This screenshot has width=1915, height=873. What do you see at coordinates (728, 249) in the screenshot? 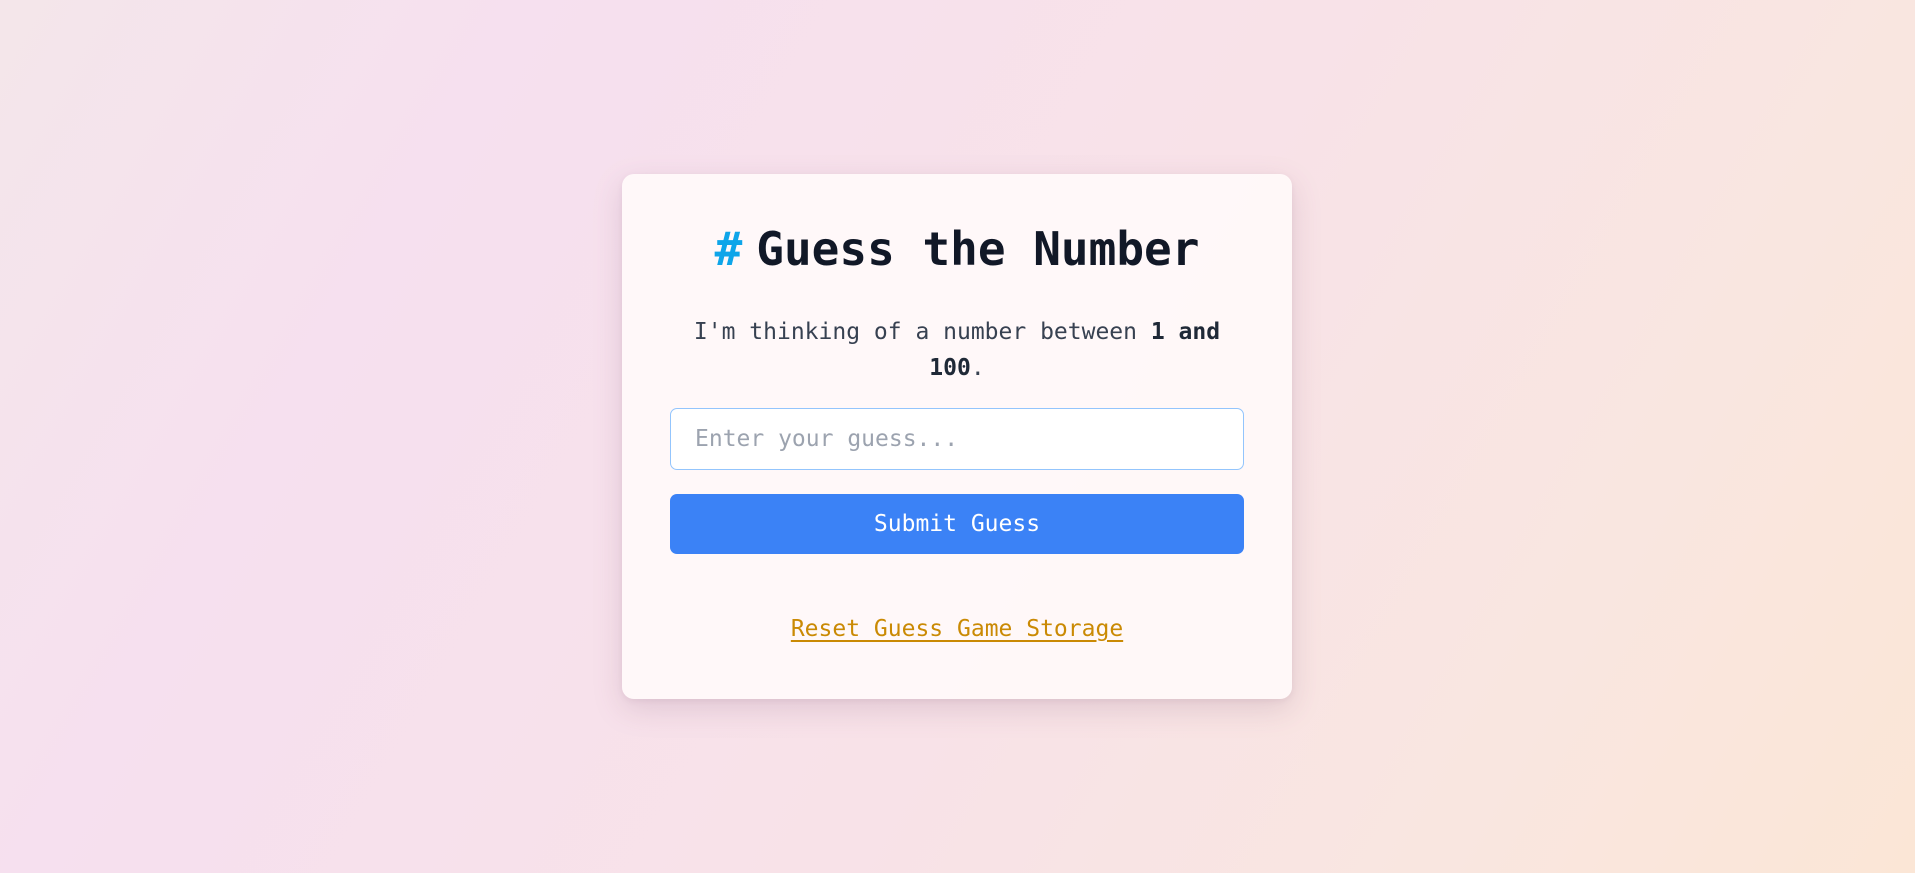
I see `hash-icon: #` at bounding box center [728, 249].